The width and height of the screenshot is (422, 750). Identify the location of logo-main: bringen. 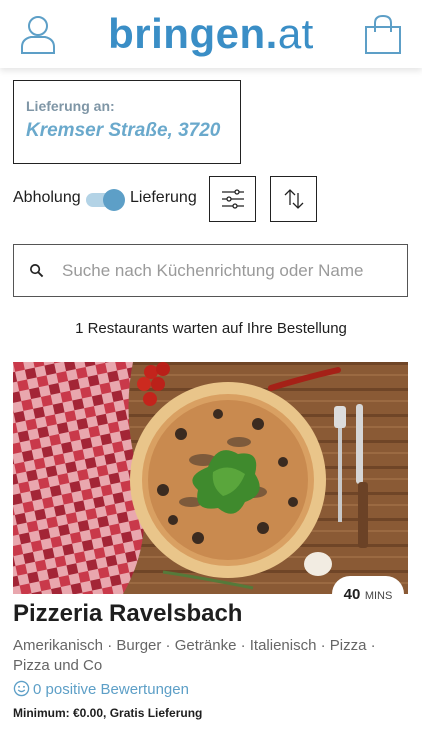
(187, 33).